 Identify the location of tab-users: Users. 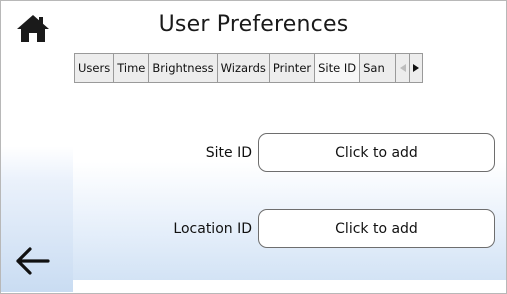
(94, 68).